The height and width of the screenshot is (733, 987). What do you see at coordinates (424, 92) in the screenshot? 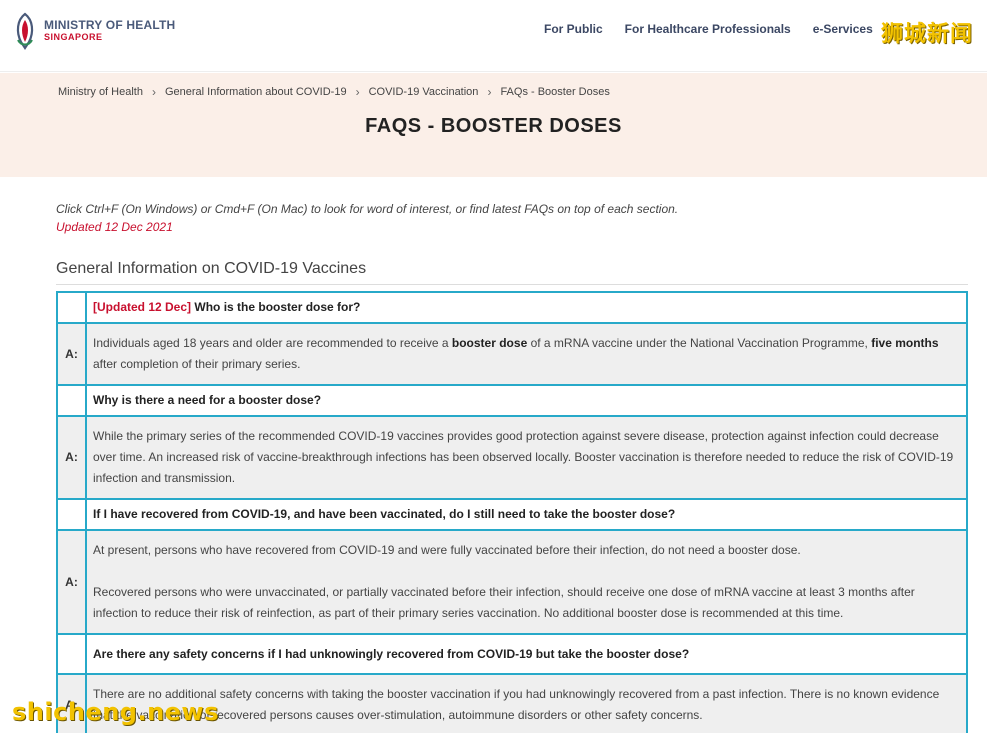
I see `breadcrumb-covid-vaccination: COVID-19 Vaccination` at bounding box center [424, 92].